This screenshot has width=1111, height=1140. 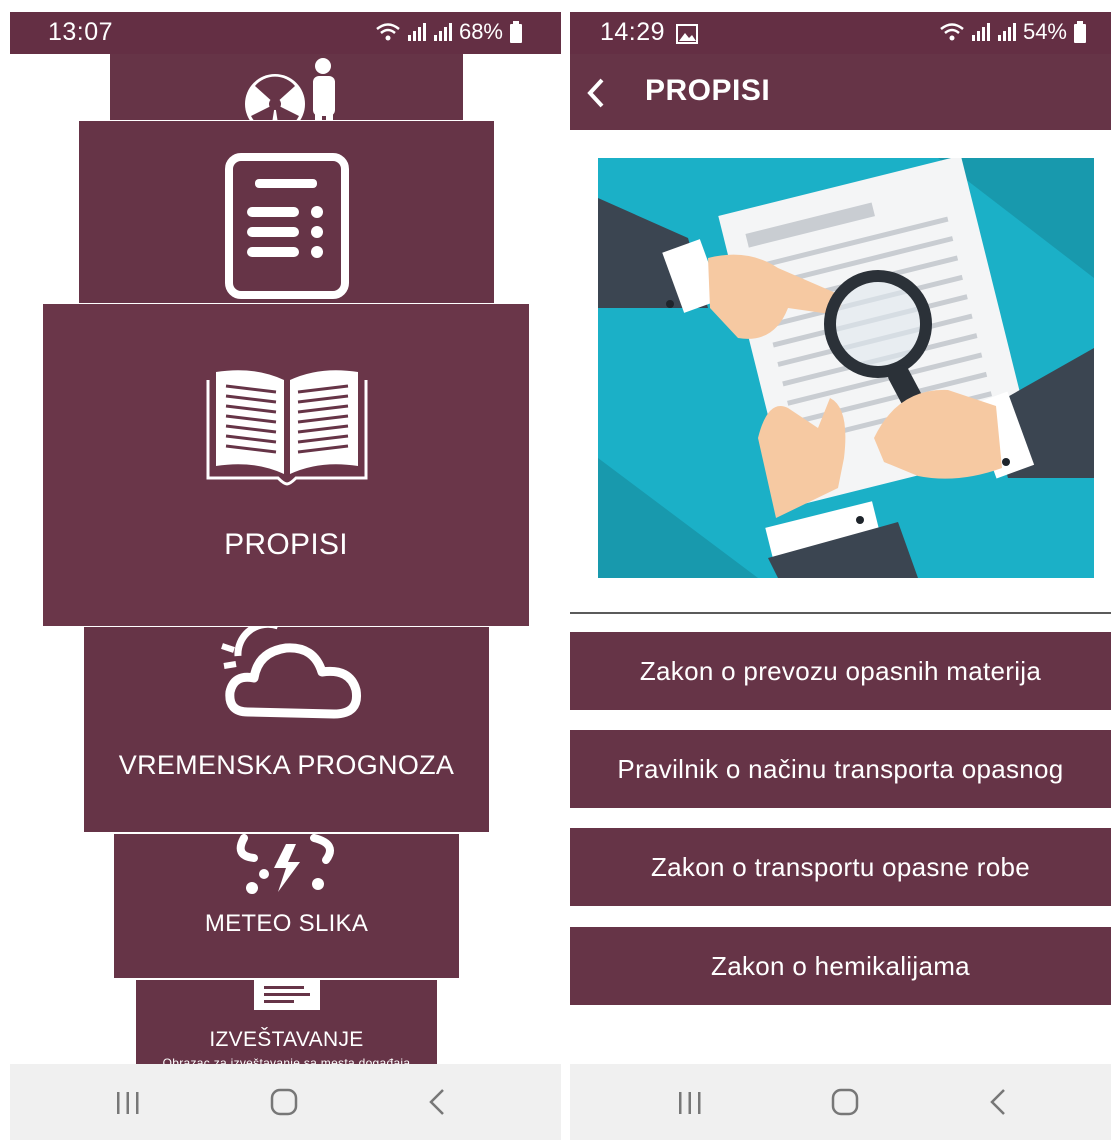 I want to click on meteo-label: METEO SLIKA, so click(x=286, y=923).